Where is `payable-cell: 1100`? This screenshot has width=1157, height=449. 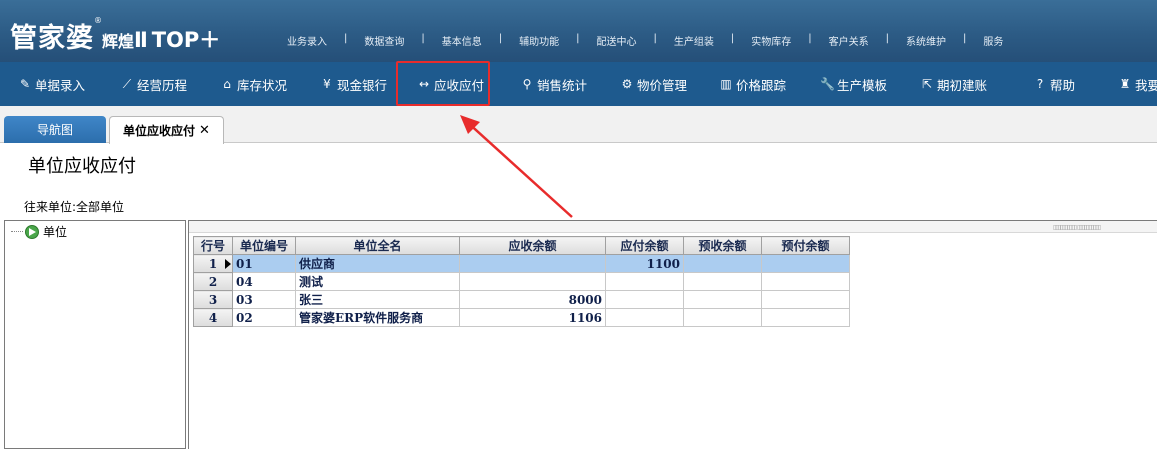
payable-cell: 1100 is located at coordinates (644, 263).